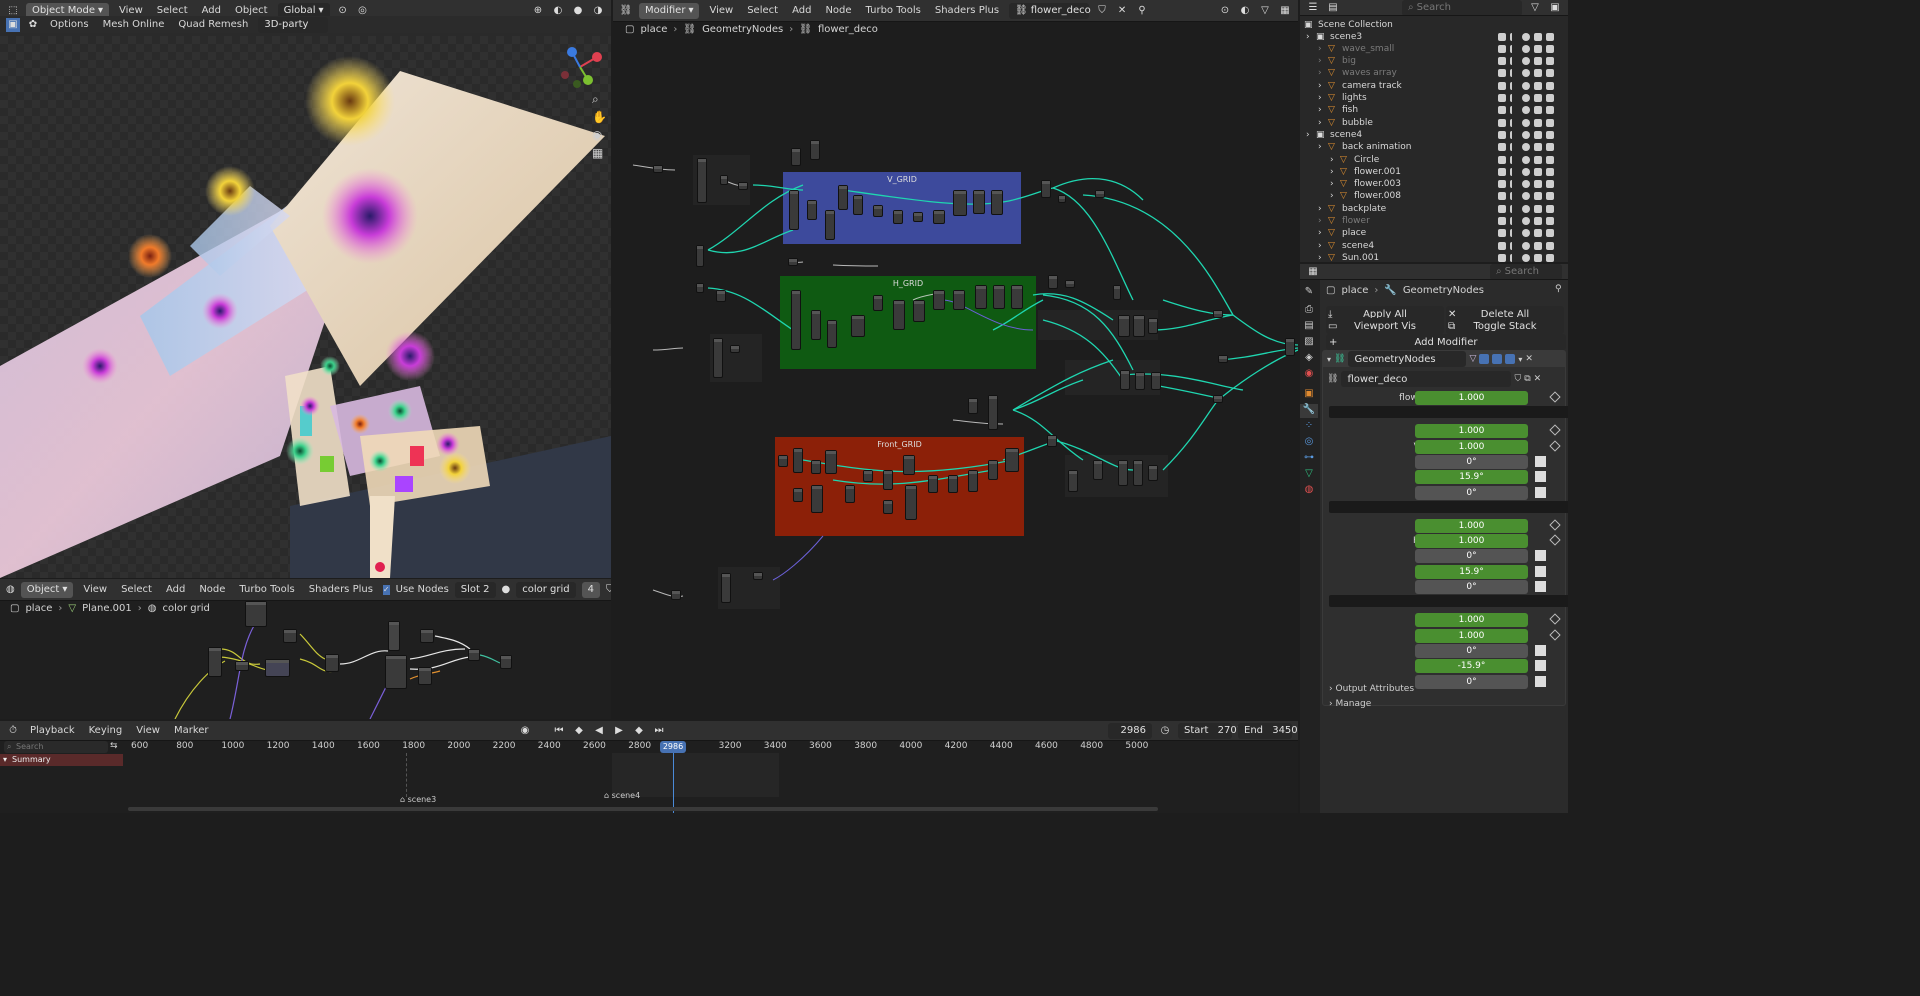  What do you see at coordinates (1268, 730) in the screenshot?
I see `end-frame-field: End 3450` at bounding box center [1268, 730].